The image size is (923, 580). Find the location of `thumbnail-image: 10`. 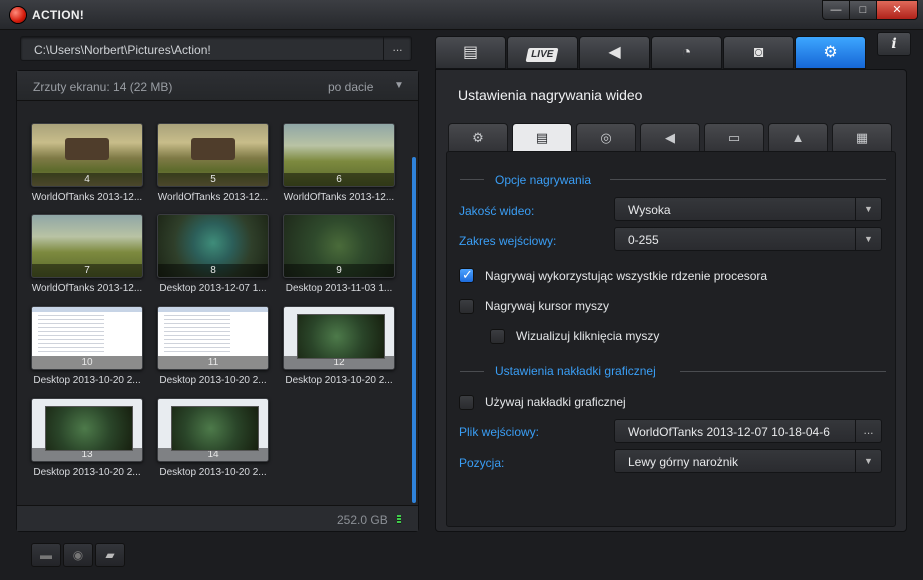

thumbnail-image: 10 is located at coordinates (87, 338).